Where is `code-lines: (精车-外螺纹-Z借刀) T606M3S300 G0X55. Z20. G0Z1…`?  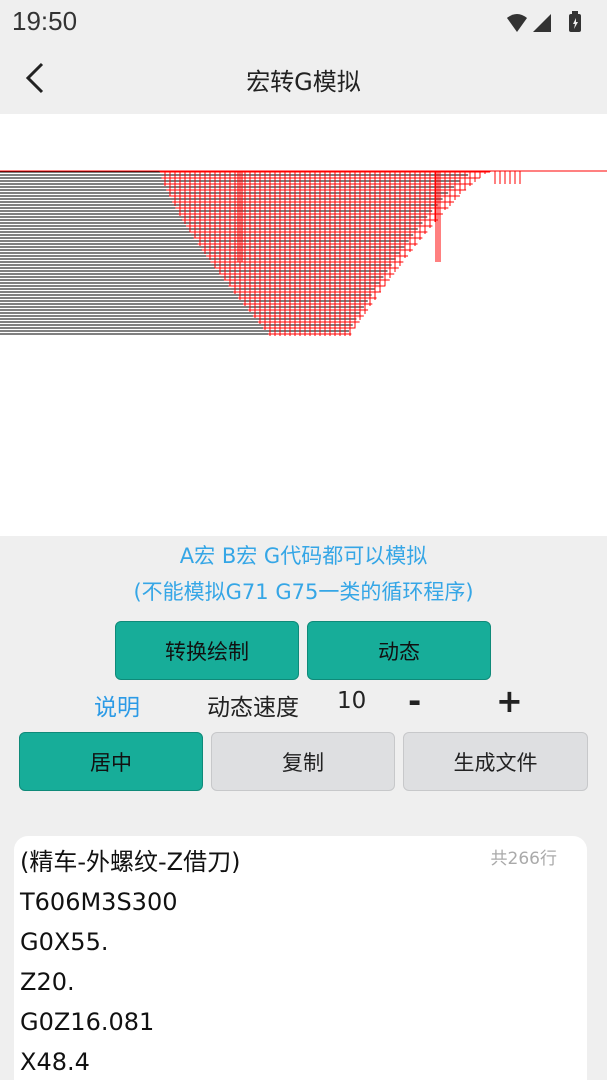 code-lines: (精车-外螺纹-Z借刀) T606M3S300 G0X55. Z20. G0Z1… is located at coordinates (130, 961).